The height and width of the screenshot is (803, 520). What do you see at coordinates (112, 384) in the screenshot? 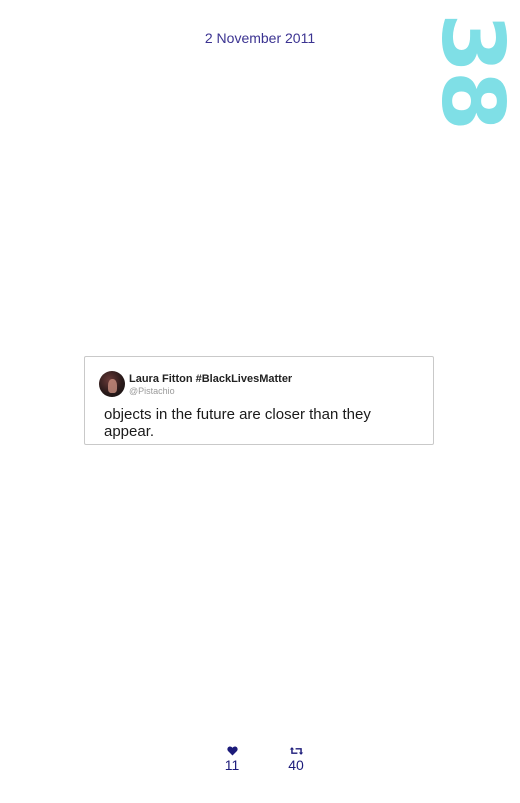
I see `avatar` at bounding box center [112, 384].